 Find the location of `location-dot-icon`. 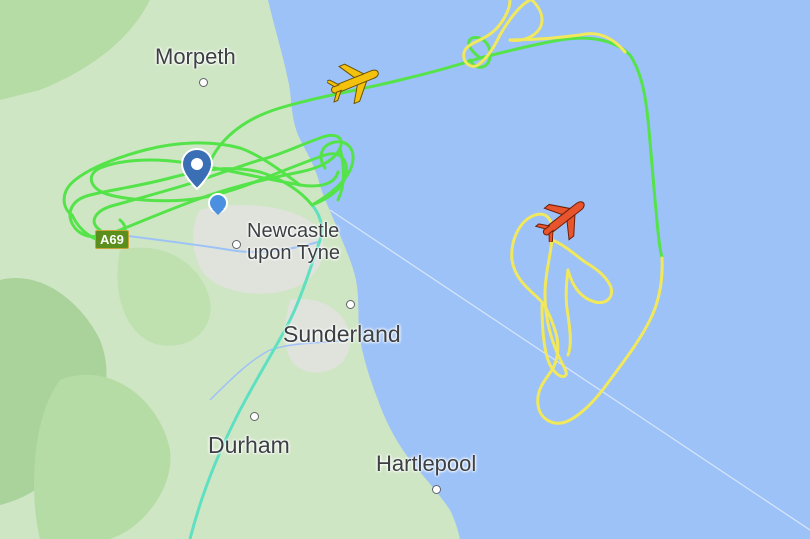

location-dot-icon is located at coordinates (218, 204).